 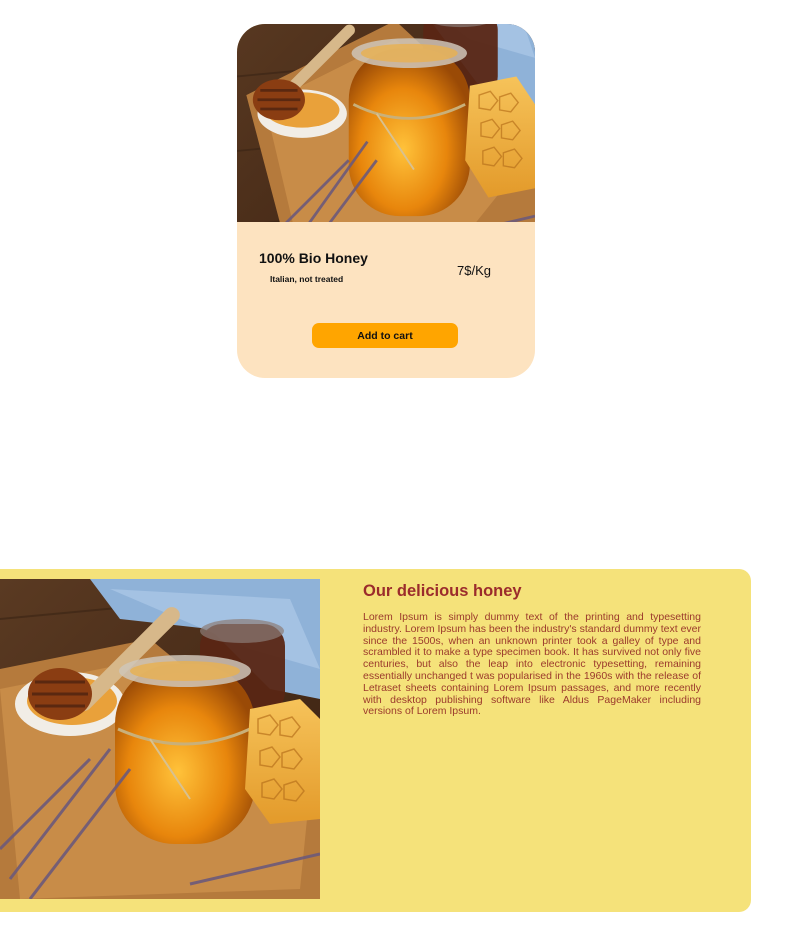 What do you see at coordinates (307, 279) in the screenshot?
I see `product-subtitle: Italian, not treated` at bounding box center [307, 279].